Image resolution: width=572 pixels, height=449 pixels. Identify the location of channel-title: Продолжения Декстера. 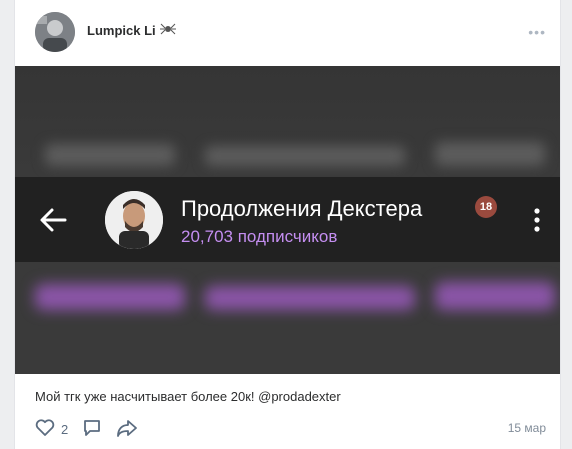
(302, 208).